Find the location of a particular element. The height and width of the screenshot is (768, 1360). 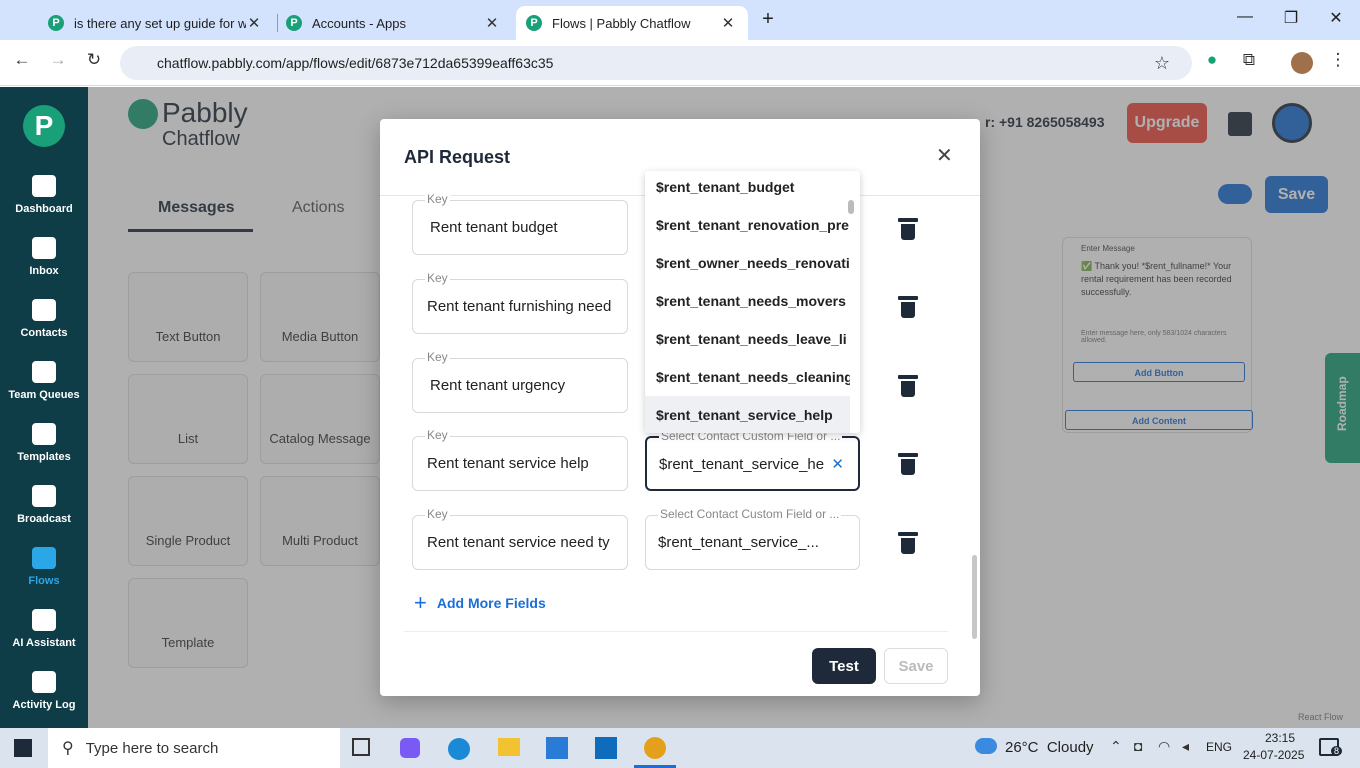

wifi-icon: ◠ is located at coordinates (1164, 746).